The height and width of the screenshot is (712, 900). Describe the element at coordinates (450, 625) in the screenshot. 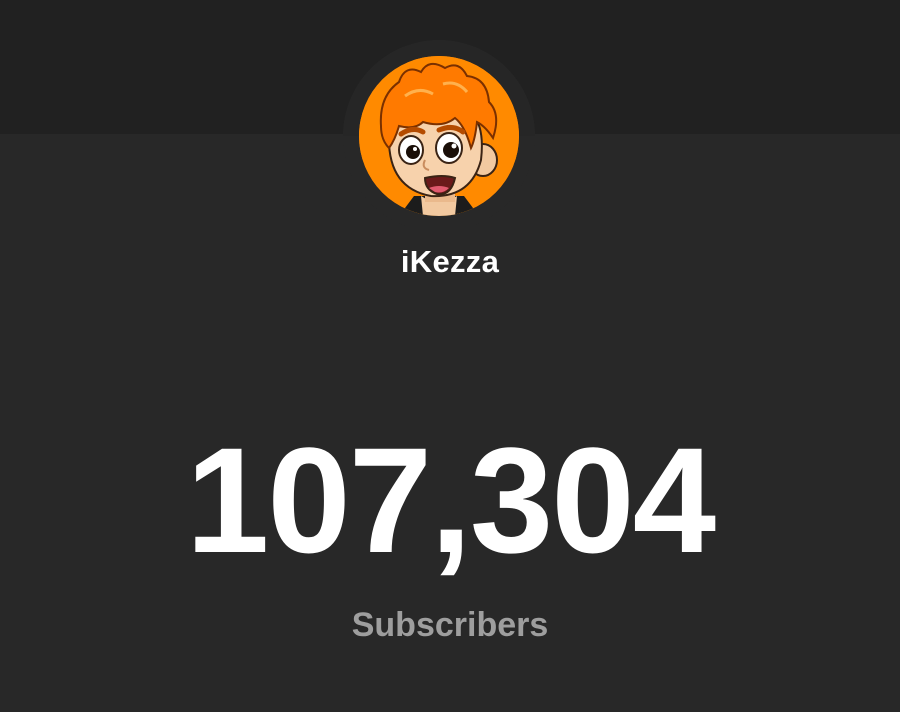

I see `subscriber-label: Subscribers` at that location.